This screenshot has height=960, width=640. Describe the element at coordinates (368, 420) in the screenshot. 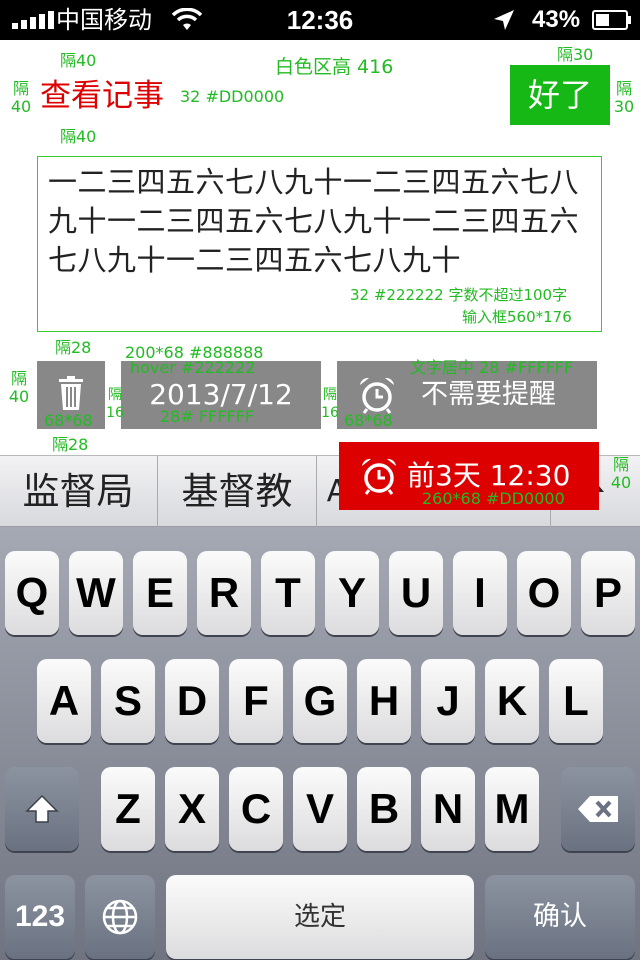

I see `annotation-alarm-size: 68*68` at that location.